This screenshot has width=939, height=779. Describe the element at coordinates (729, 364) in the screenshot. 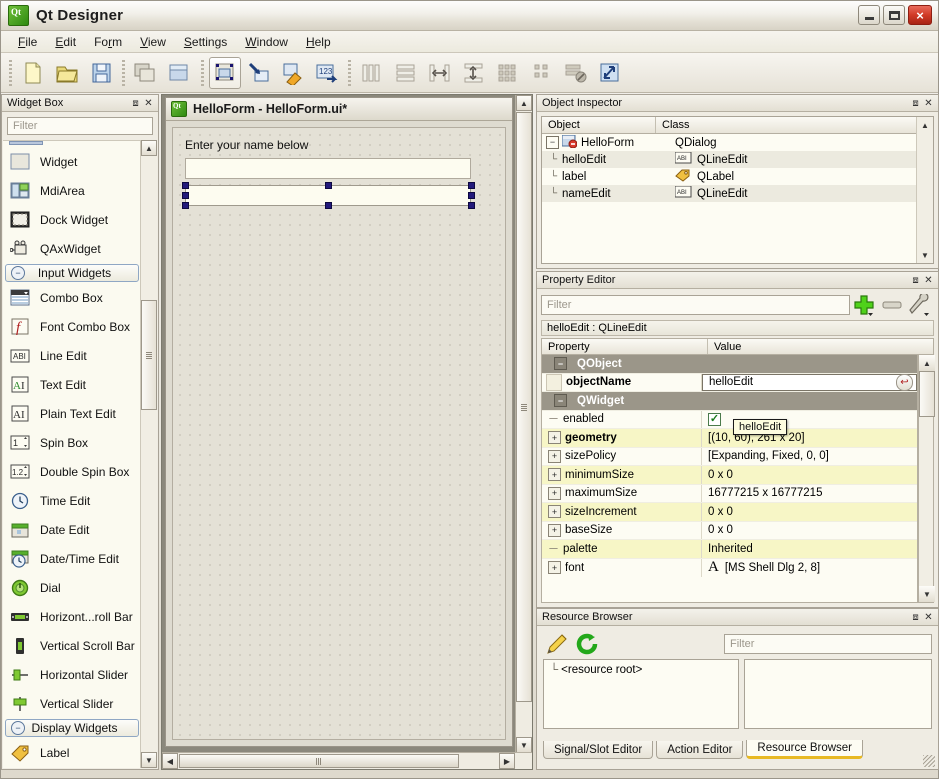

I see `property-group-row: − QObject` at that location.